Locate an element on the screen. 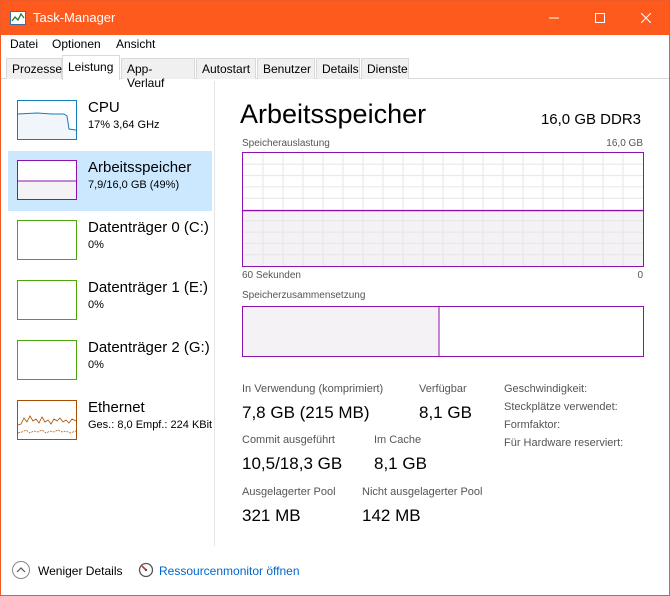  maximize-button is located at coordinates (600, 18).